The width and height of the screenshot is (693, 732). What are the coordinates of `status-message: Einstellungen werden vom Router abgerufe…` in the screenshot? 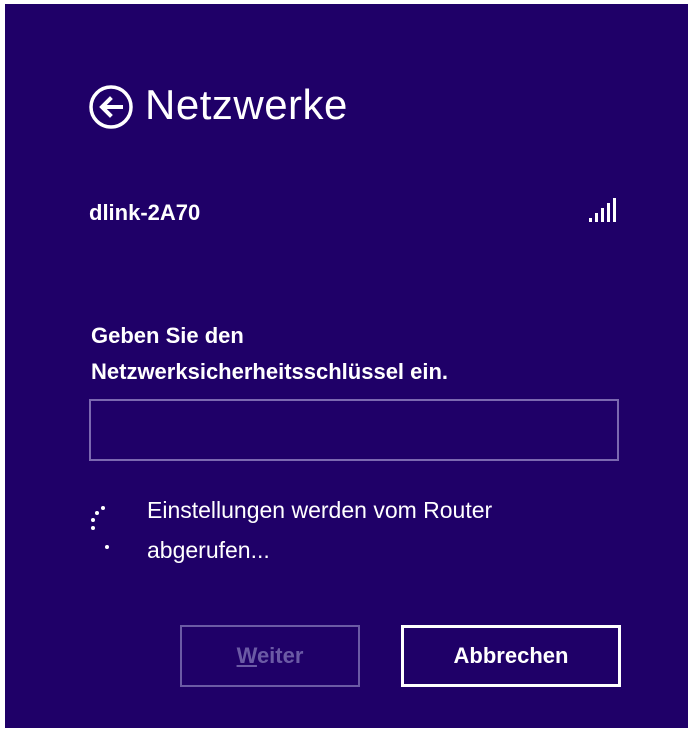 It's located at (387, 530).